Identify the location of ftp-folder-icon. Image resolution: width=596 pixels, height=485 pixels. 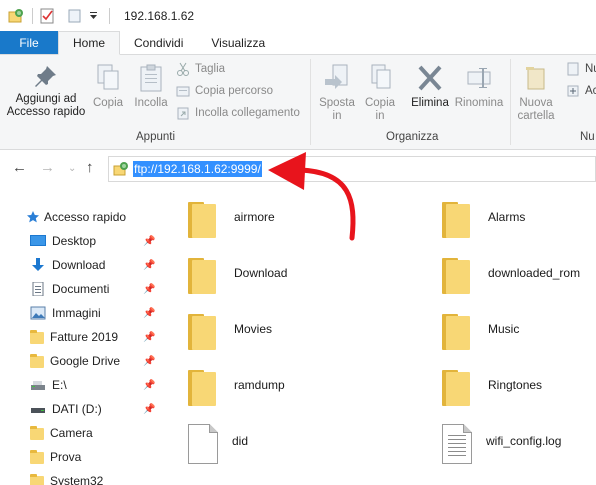
(16, 16).